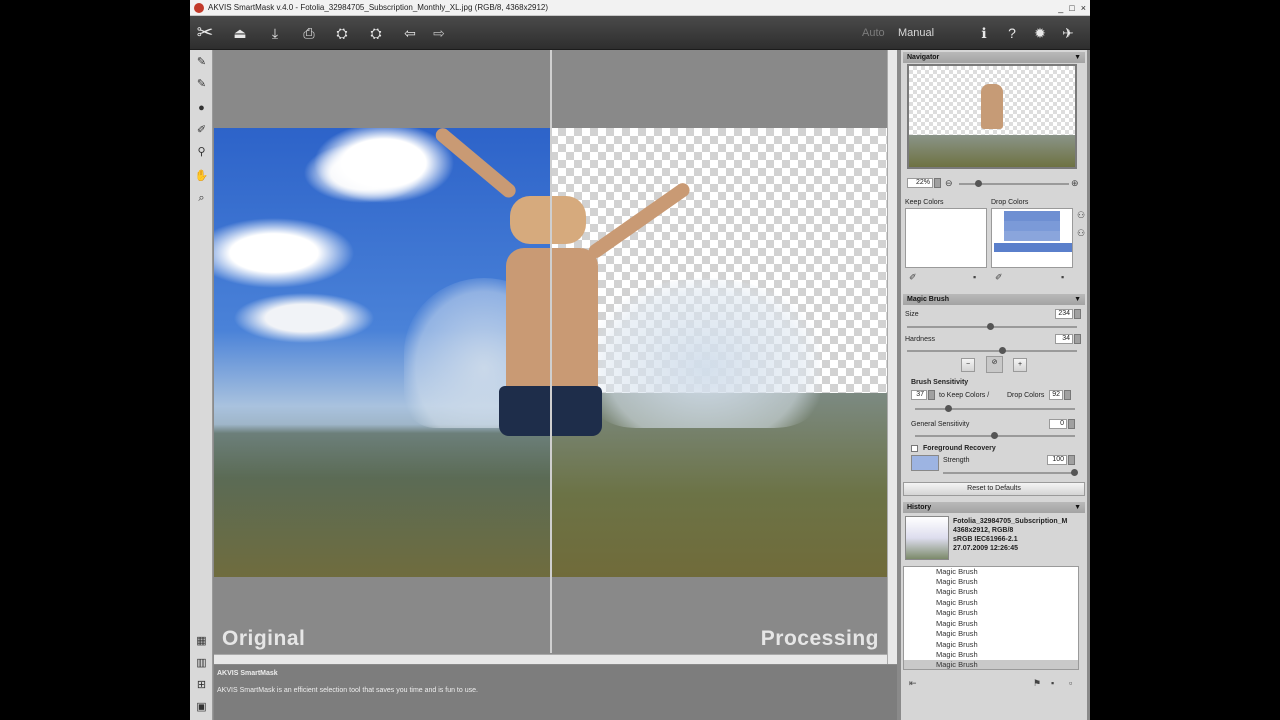  What do you see at coordinates (892, 357) in the screenshot?
I see `vertical-scrollbar` at bounding box center [892, 357].